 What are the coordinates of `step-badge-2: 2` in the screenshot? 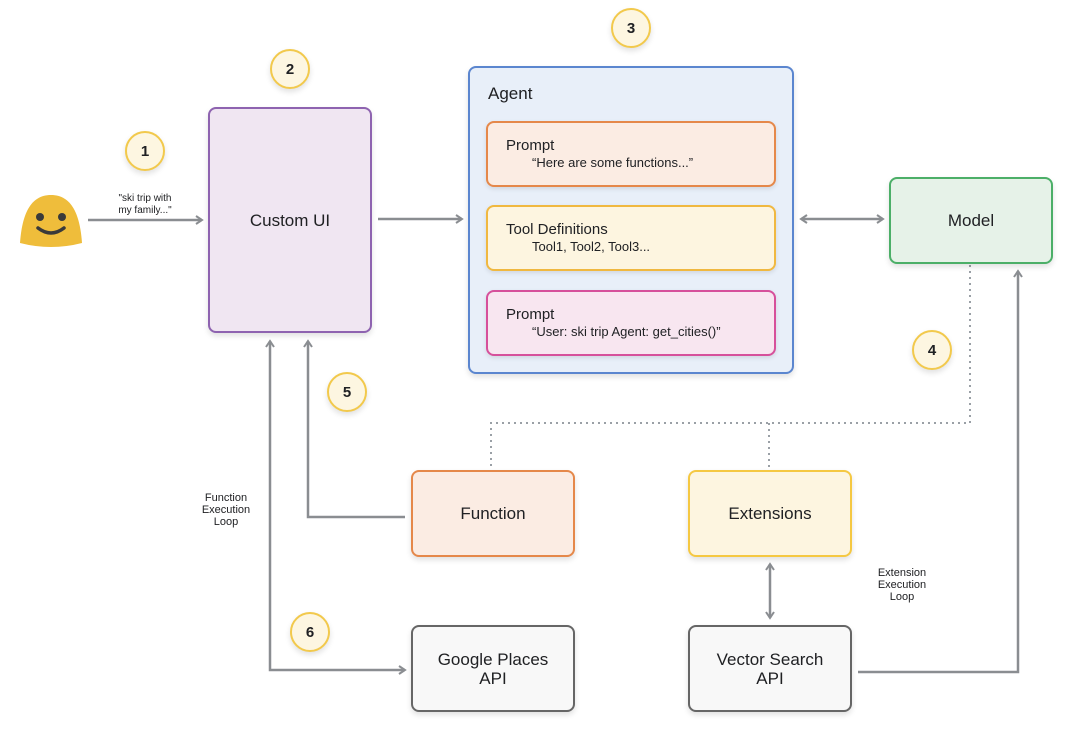 It's located at (290, 69).